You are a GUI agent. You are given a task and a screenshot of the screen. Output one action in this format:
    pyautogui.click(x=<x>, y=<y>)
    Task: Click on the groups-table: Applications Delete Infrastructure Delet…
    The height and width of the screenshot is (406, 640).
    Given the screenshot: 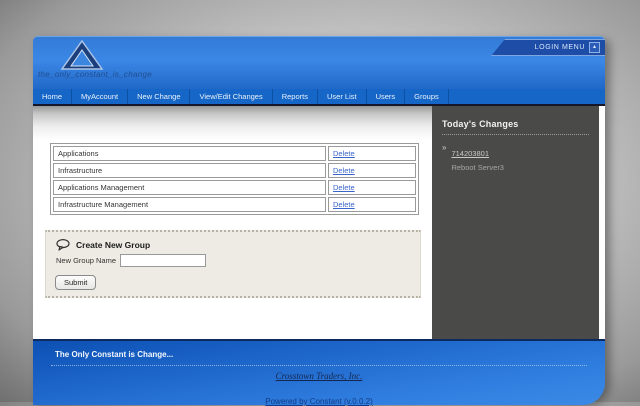 What is the action you would take?
    pyautogui.click(x=234, y=179)
    